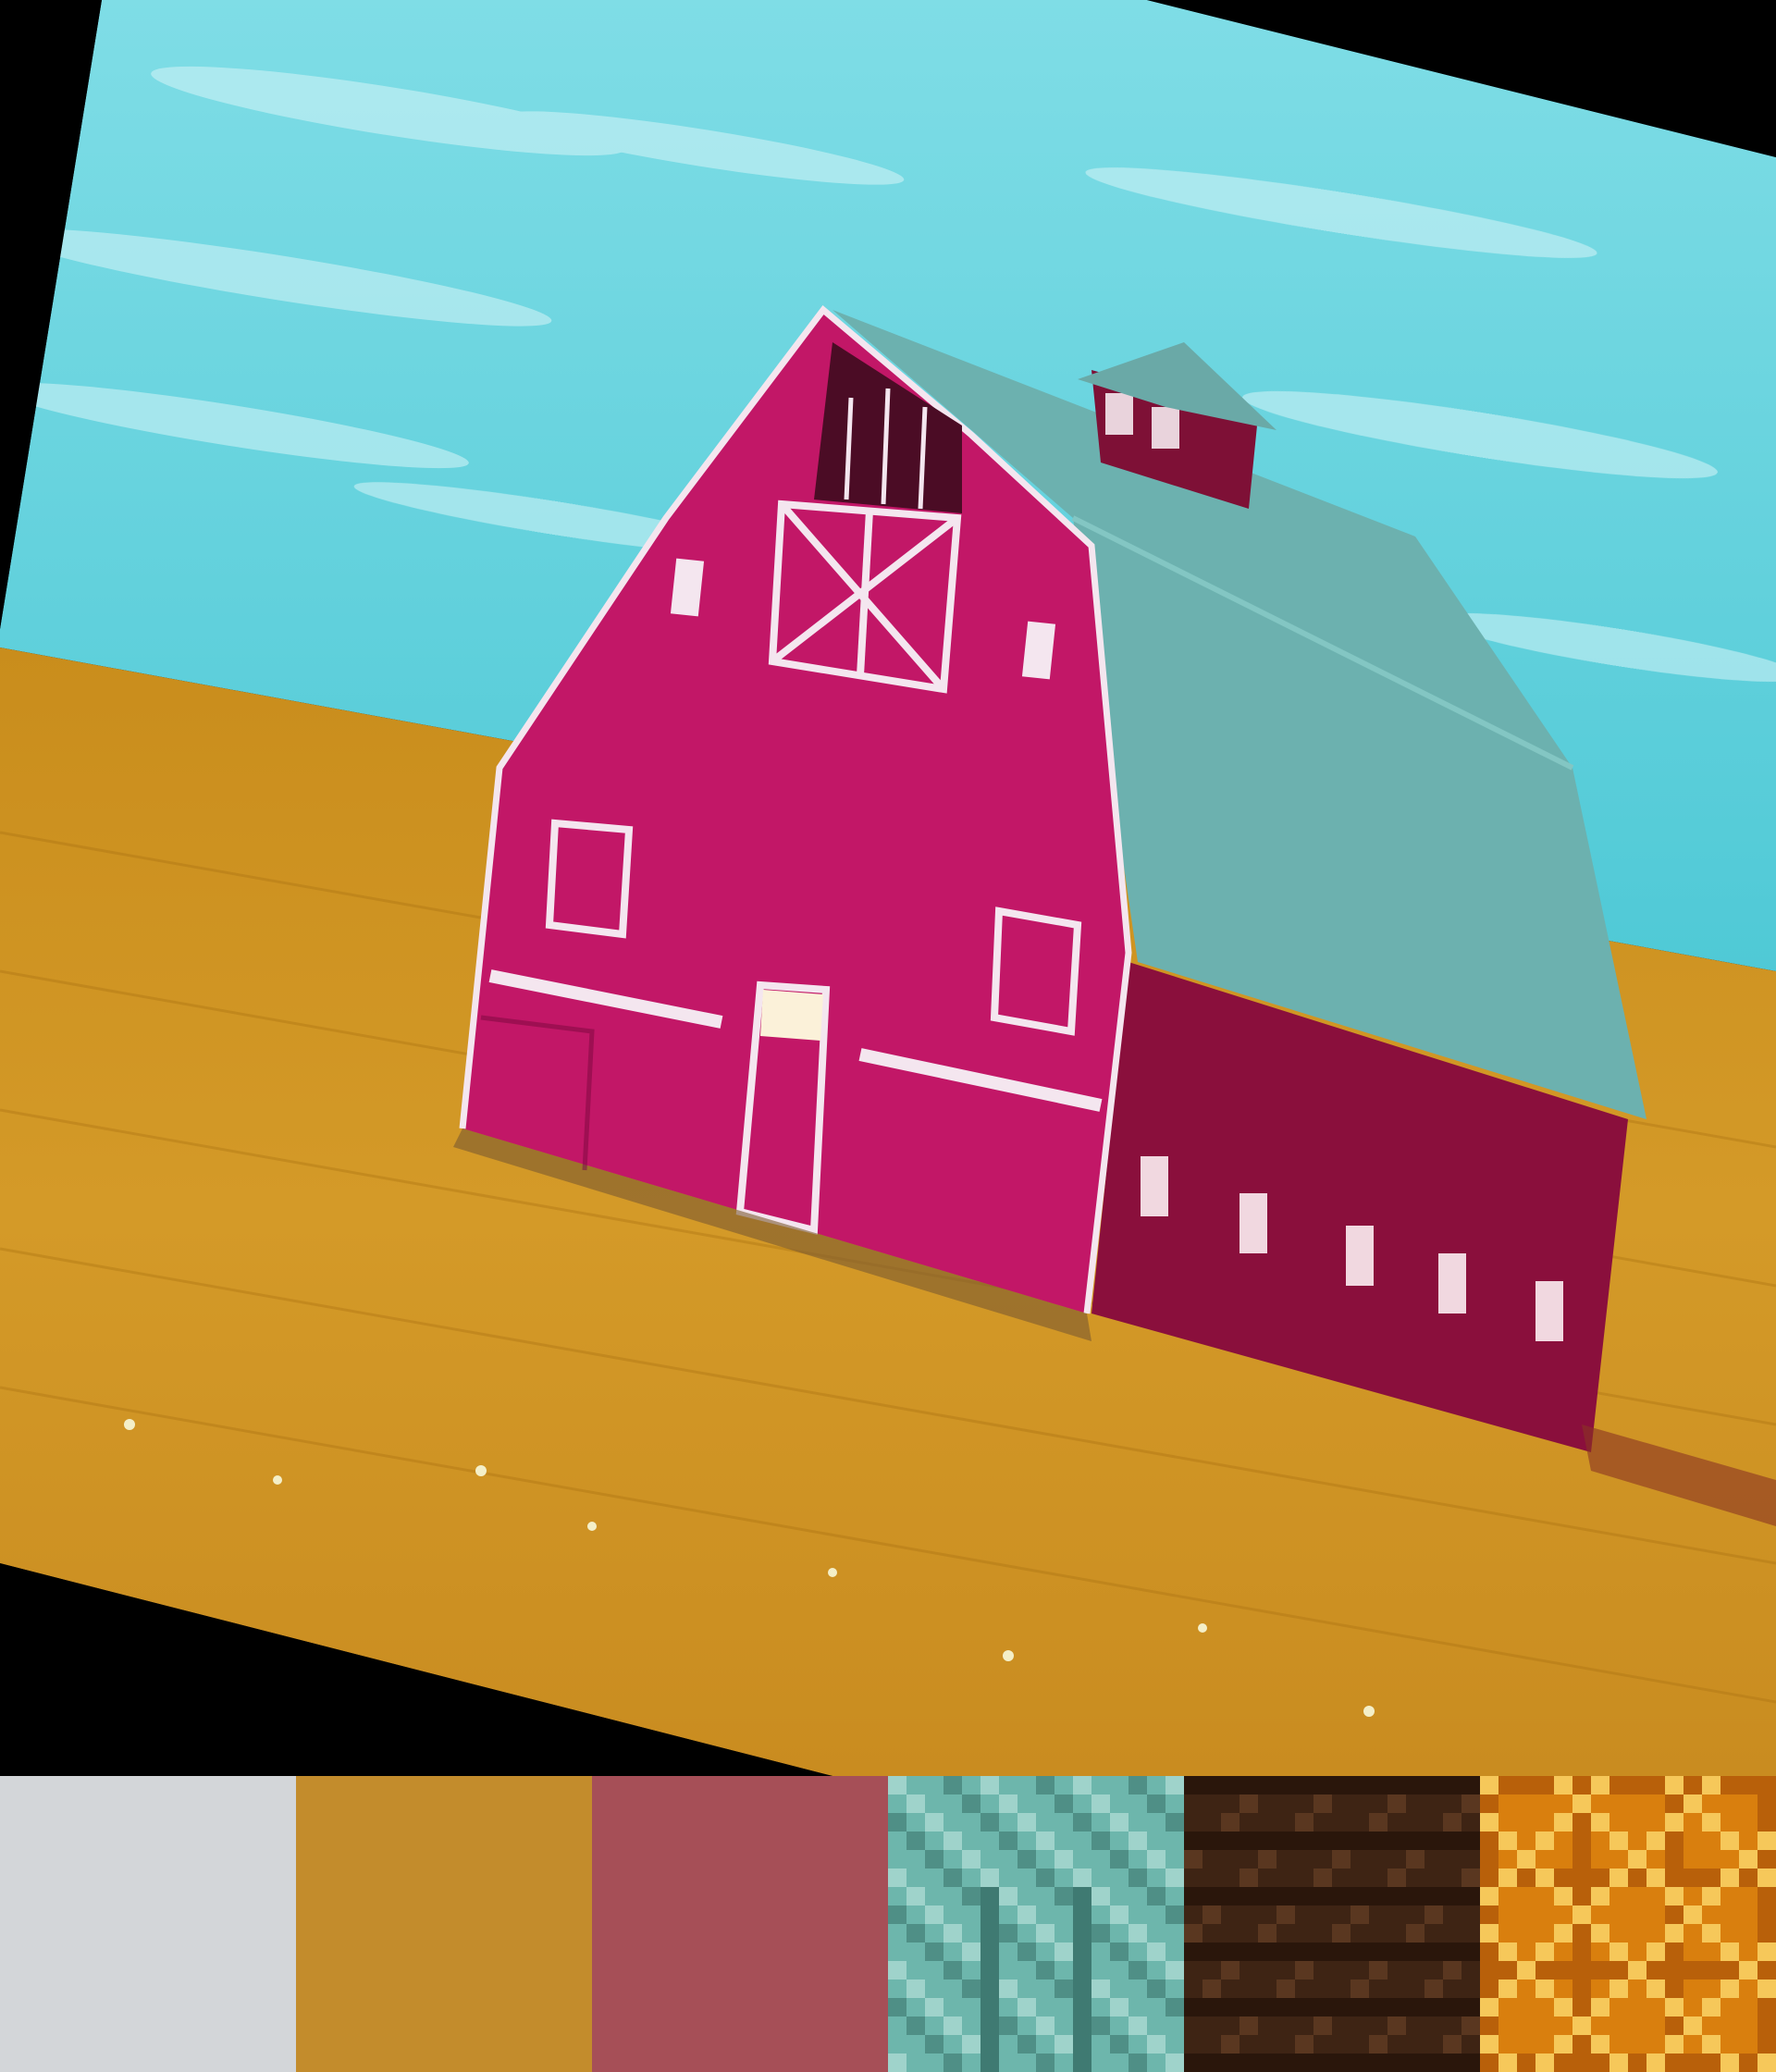  I want to click on color-palette, so click(888, 1924).